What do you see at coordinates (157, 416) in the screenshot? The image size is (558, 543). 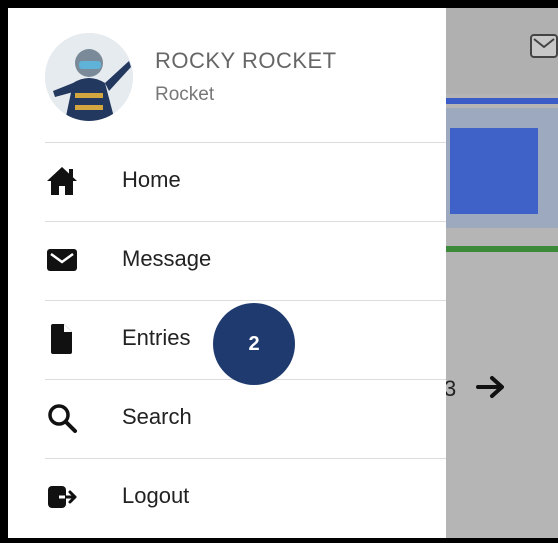 I see `drawer-item-label: Search` at bounding box center [157, 416].